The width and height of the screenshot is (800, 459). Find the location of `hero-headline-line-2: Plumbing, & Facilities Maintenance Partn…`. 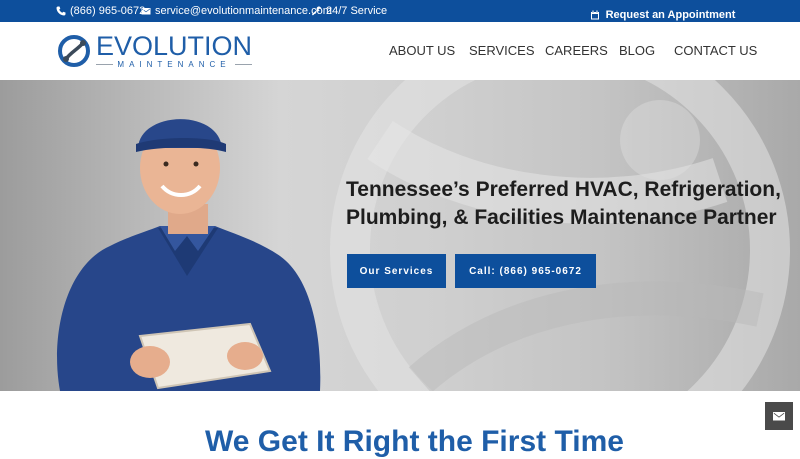

hero-headline-line-2: Plumbing, & Facilities Maintenance Partn… is located at coordinates (561, 217).